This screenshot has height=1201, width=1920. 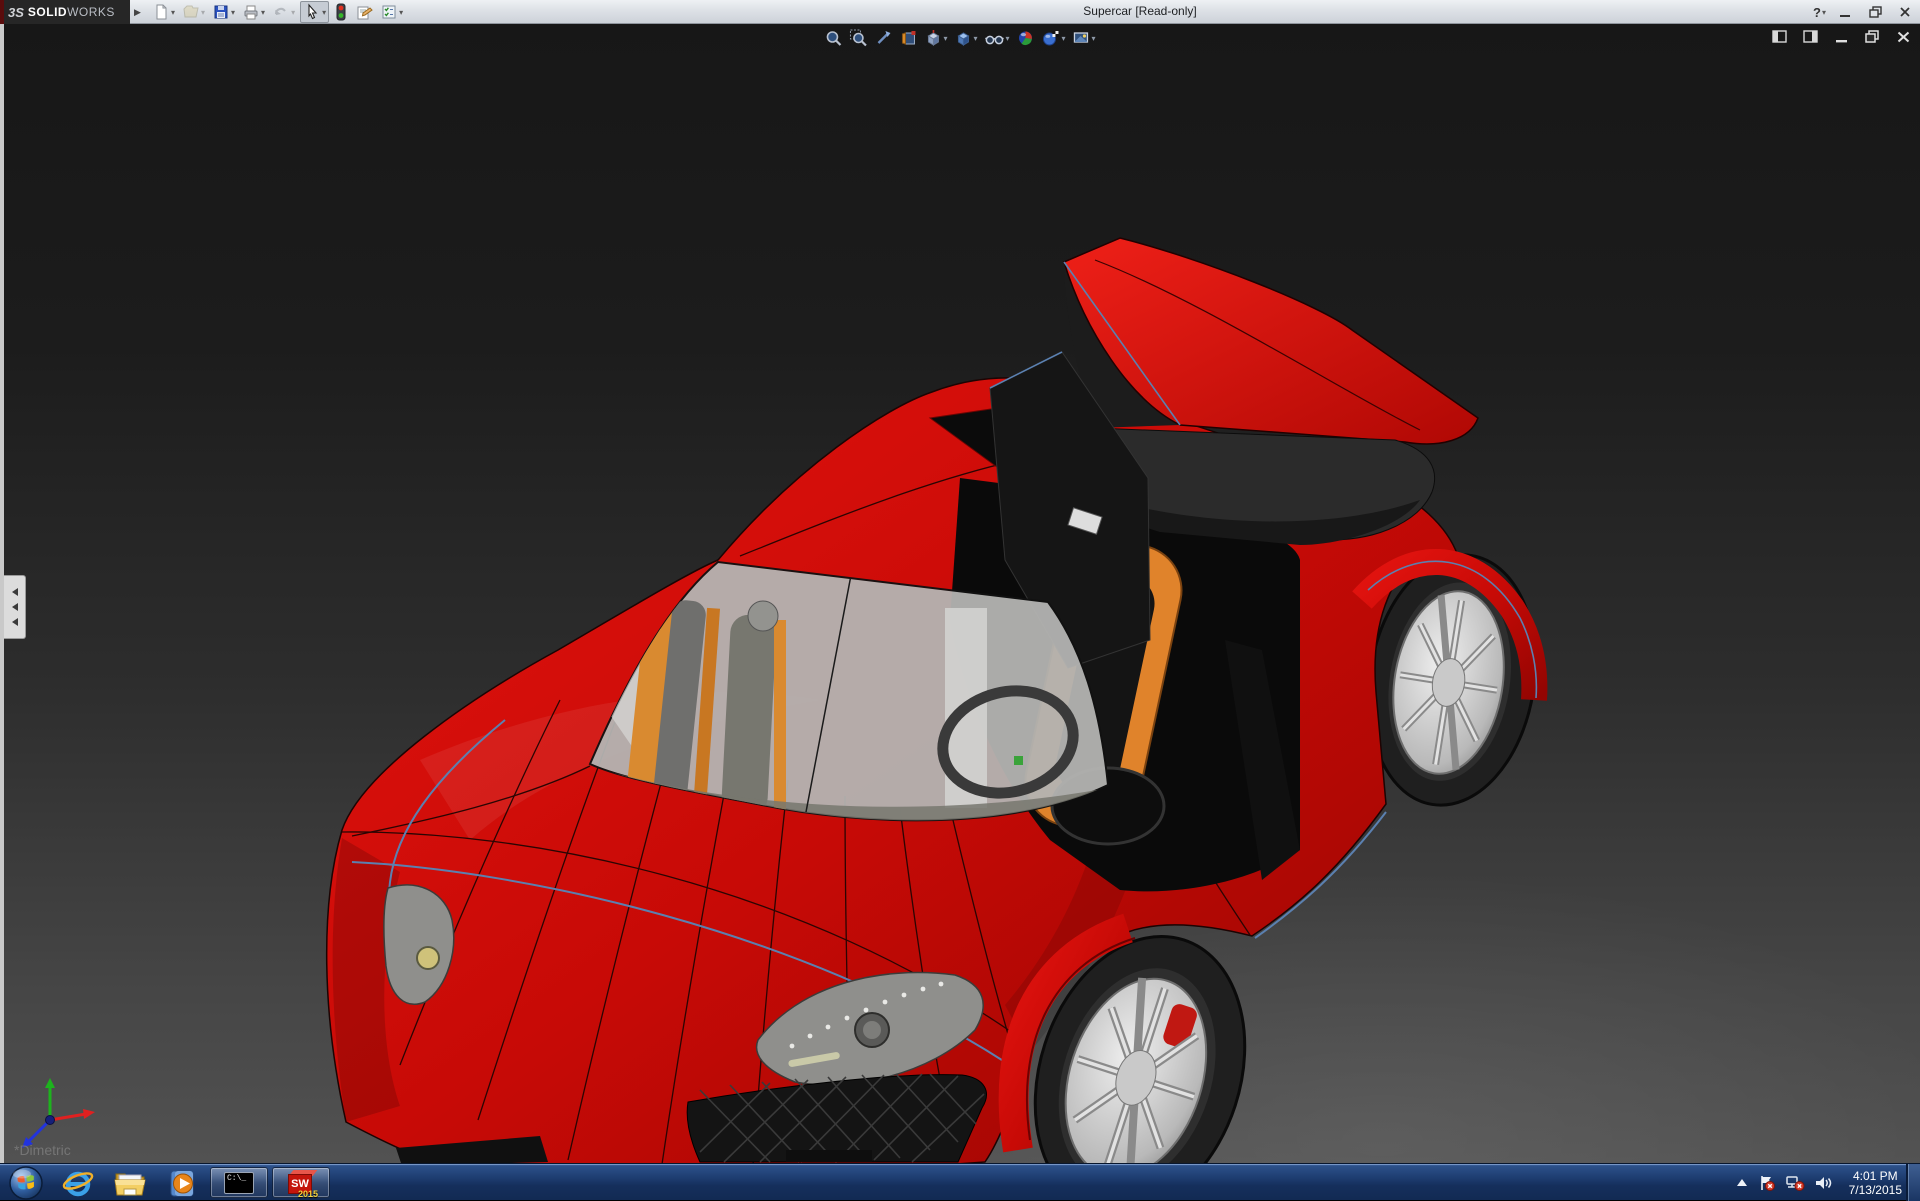 I want to click on hide-show-items-button: ▾, so click(x=996, y=38).